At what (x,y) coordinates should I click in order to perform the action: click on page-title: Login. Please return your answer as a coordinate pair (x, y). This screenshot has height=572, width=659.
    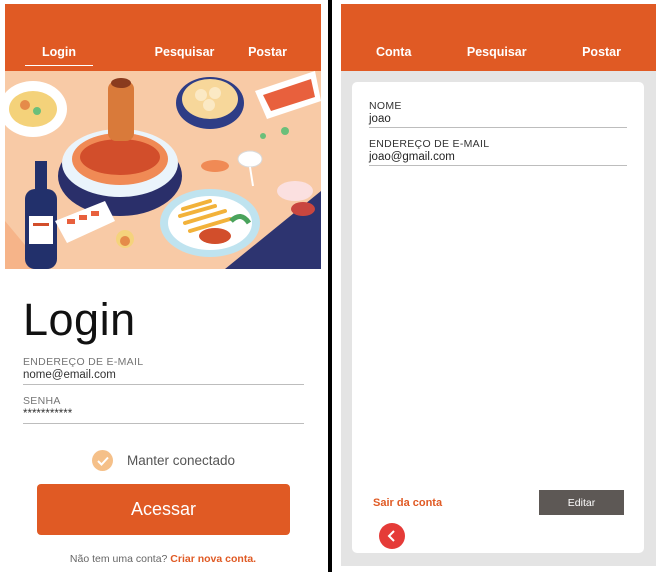
    Looking at the image, I should click on (79, 319).